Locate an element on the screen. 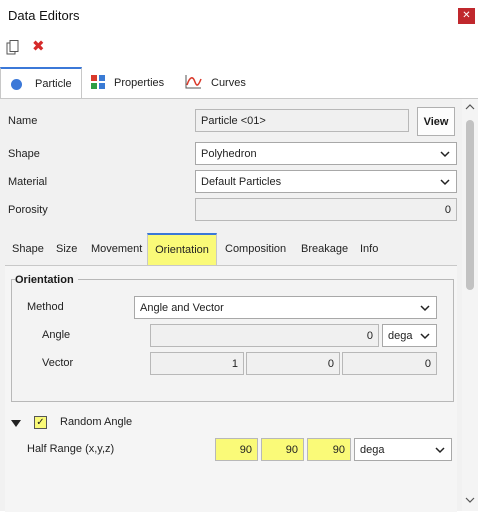 This screenshot has height=512, width=478. blue-circle-icon is located at coordinates (16, 84).